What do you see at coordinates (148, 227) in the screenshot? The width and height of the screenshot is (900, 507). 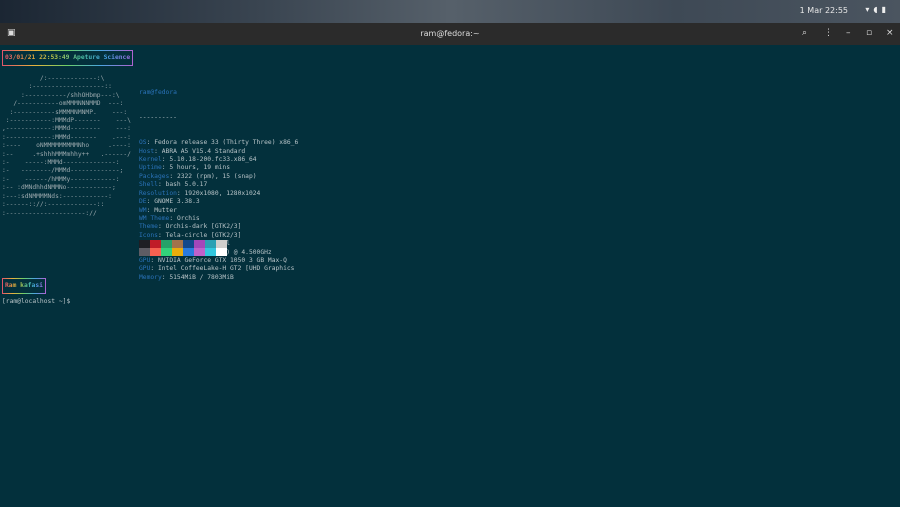 I see `info-key: Theme` at bounding box center [148, 227].